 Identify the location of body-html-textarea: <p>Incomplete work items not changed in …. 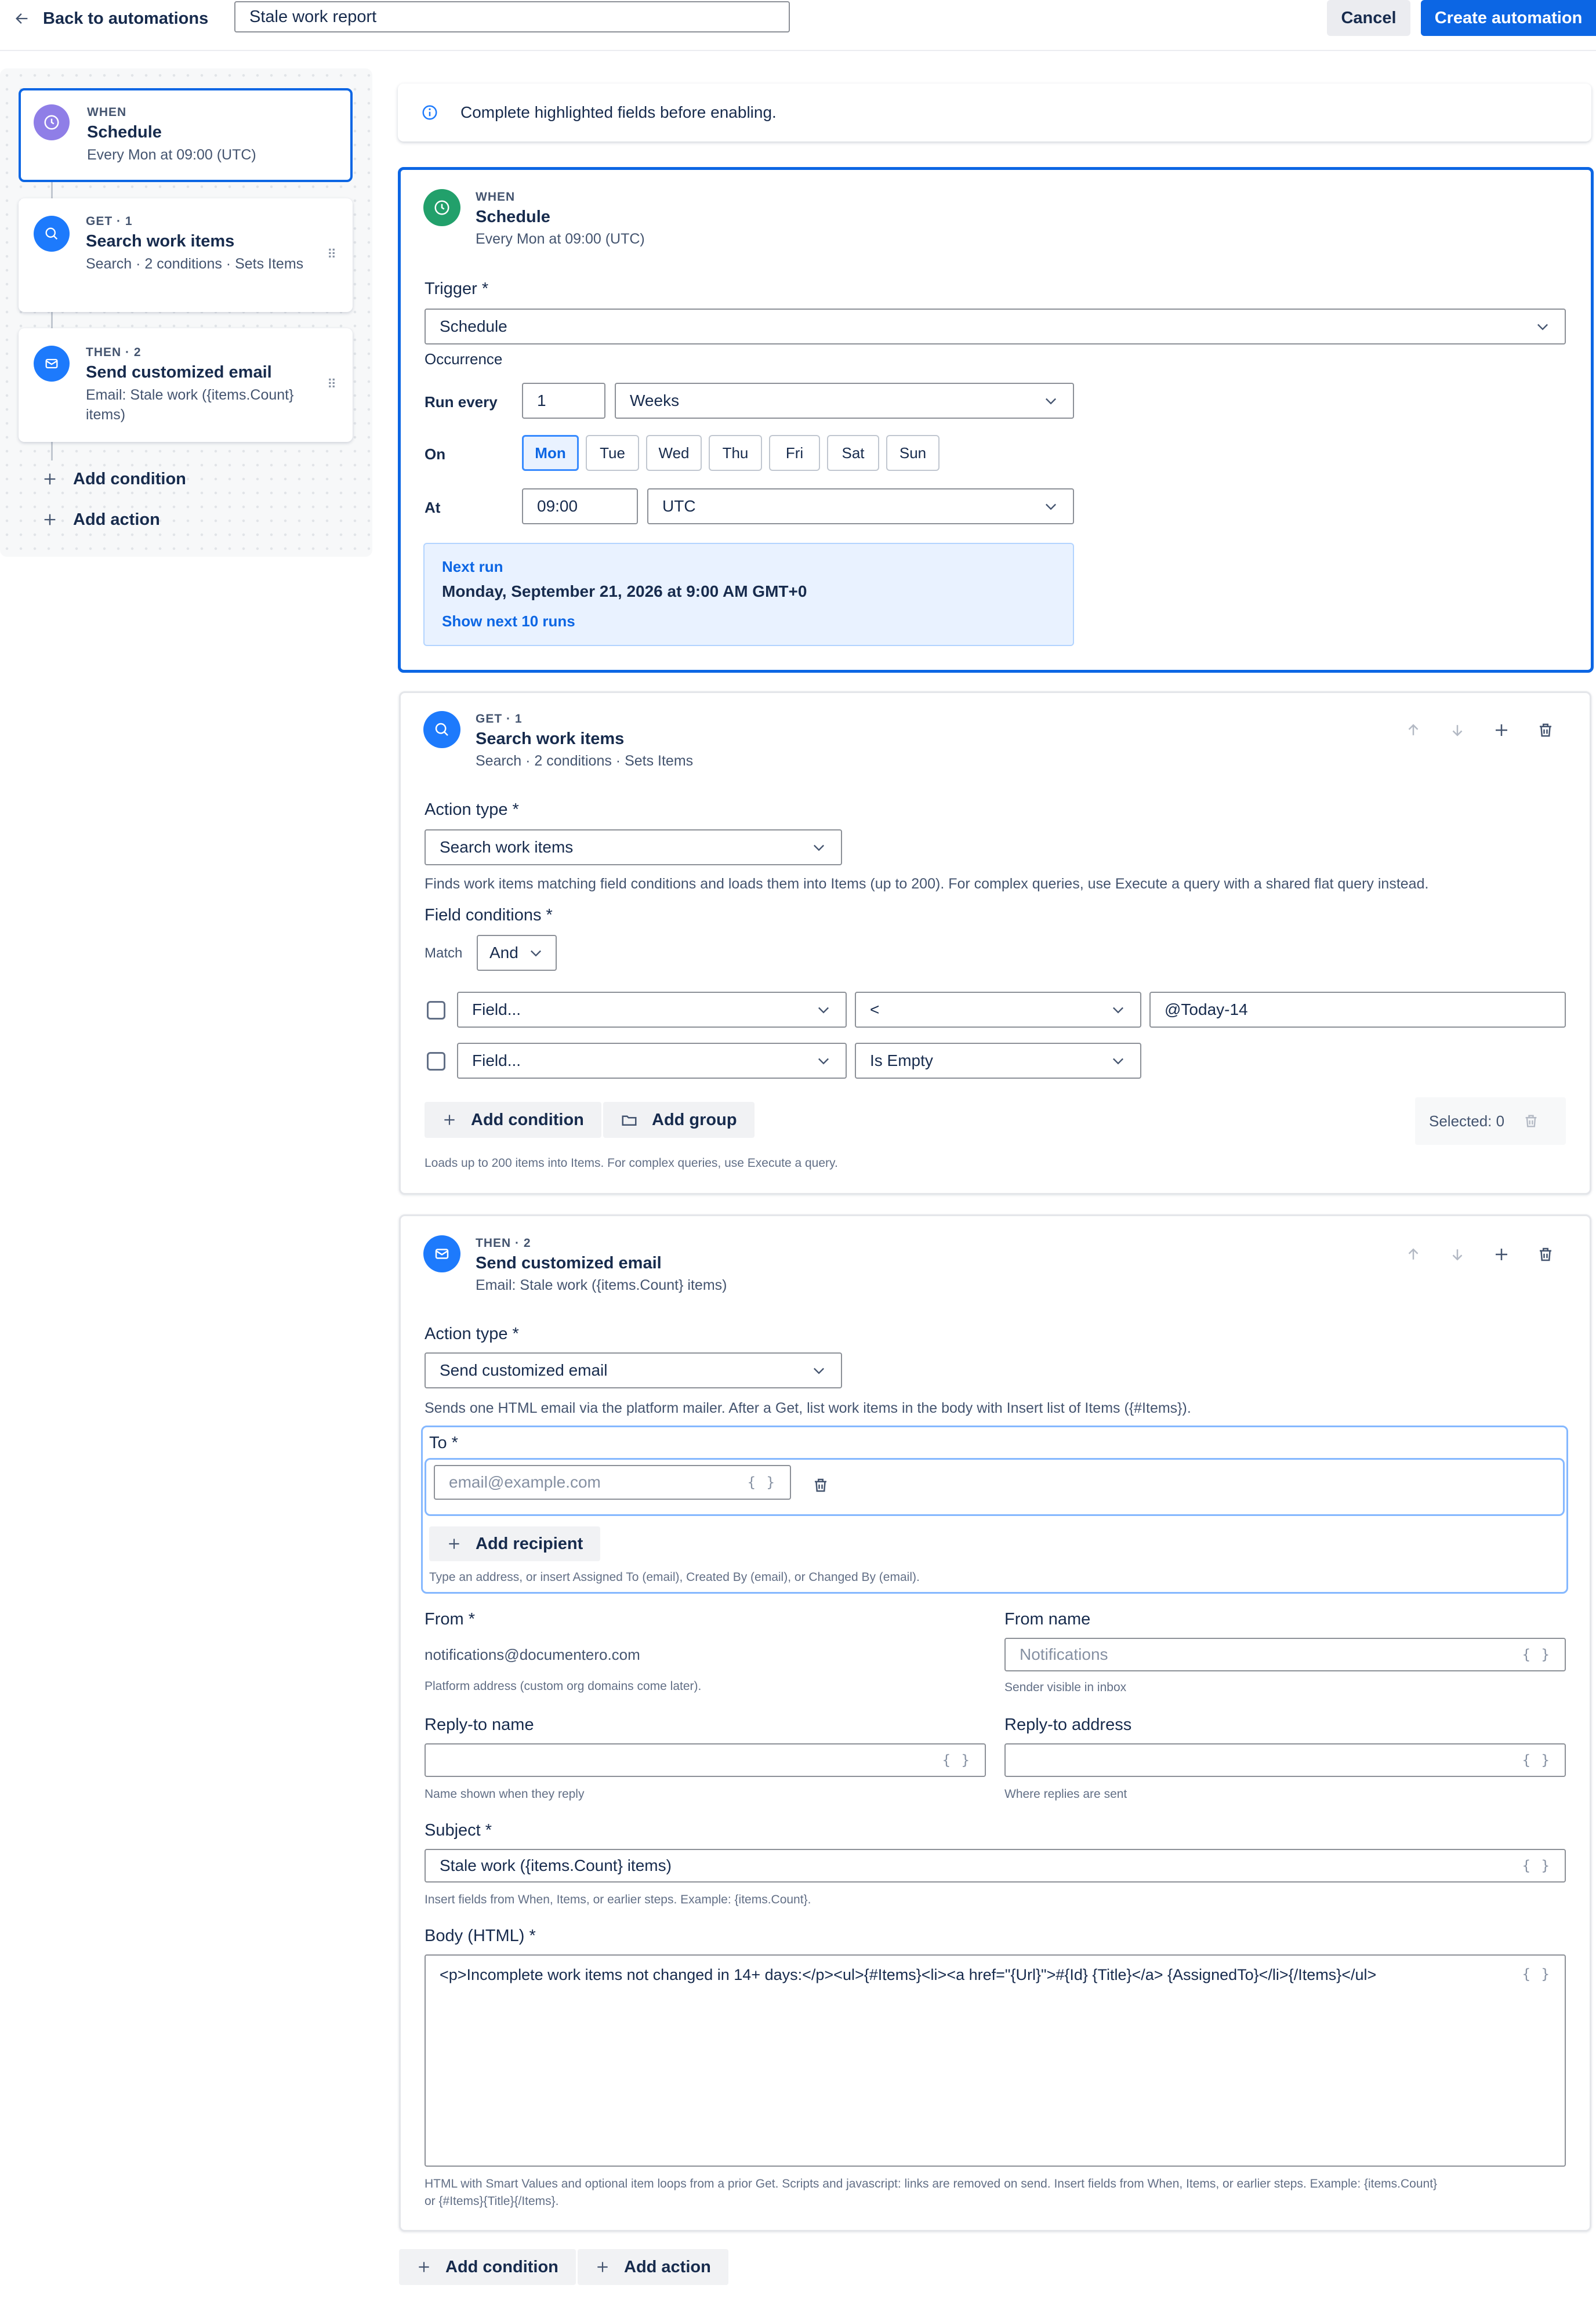
(995, 2060).